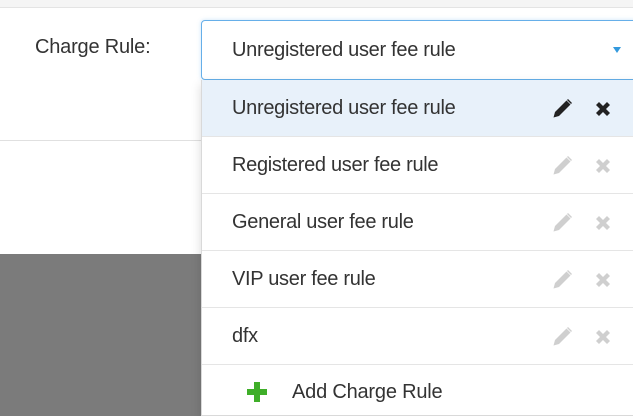 This screenshot has width=633, height=416. Describe the element at coordinates (344, 108) in the screenshot. I see `option-label: Unregistered user fee rule` at that location.